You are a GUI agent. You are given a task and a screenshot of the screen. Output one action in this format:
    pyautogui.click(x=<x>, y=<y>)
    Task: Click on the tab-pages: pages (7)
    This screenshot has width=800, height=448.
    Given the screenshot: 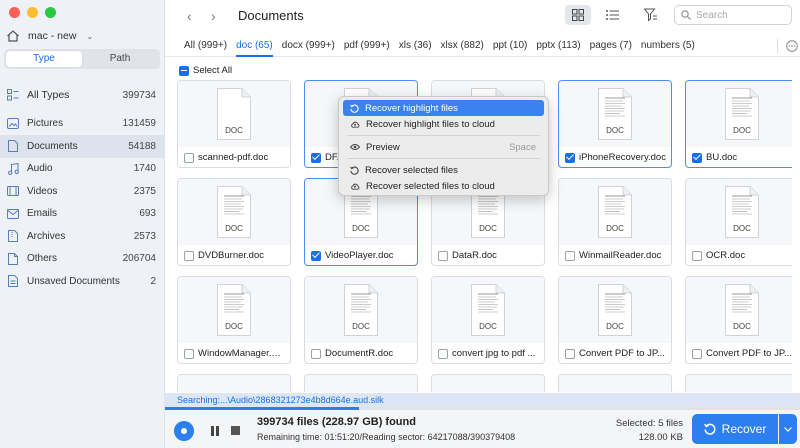 What is the action you would take?
    pyautogui.click(x=611, y=46)
    